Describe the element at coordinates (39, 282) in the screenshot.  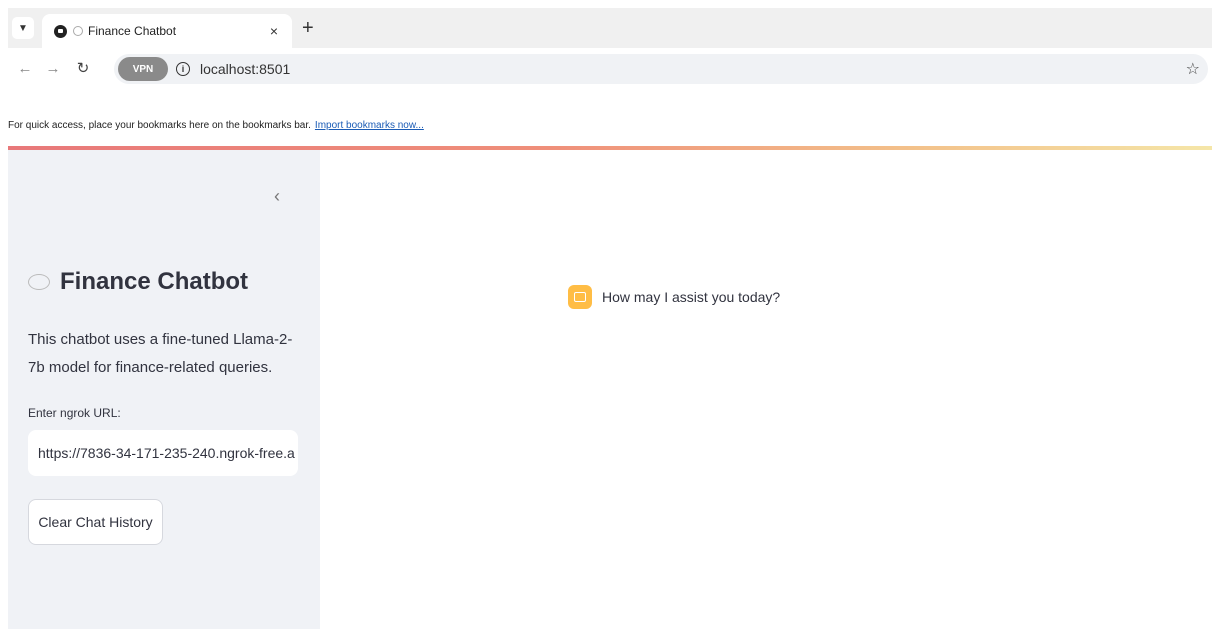
I see `speech-bubble-icon` at that location.